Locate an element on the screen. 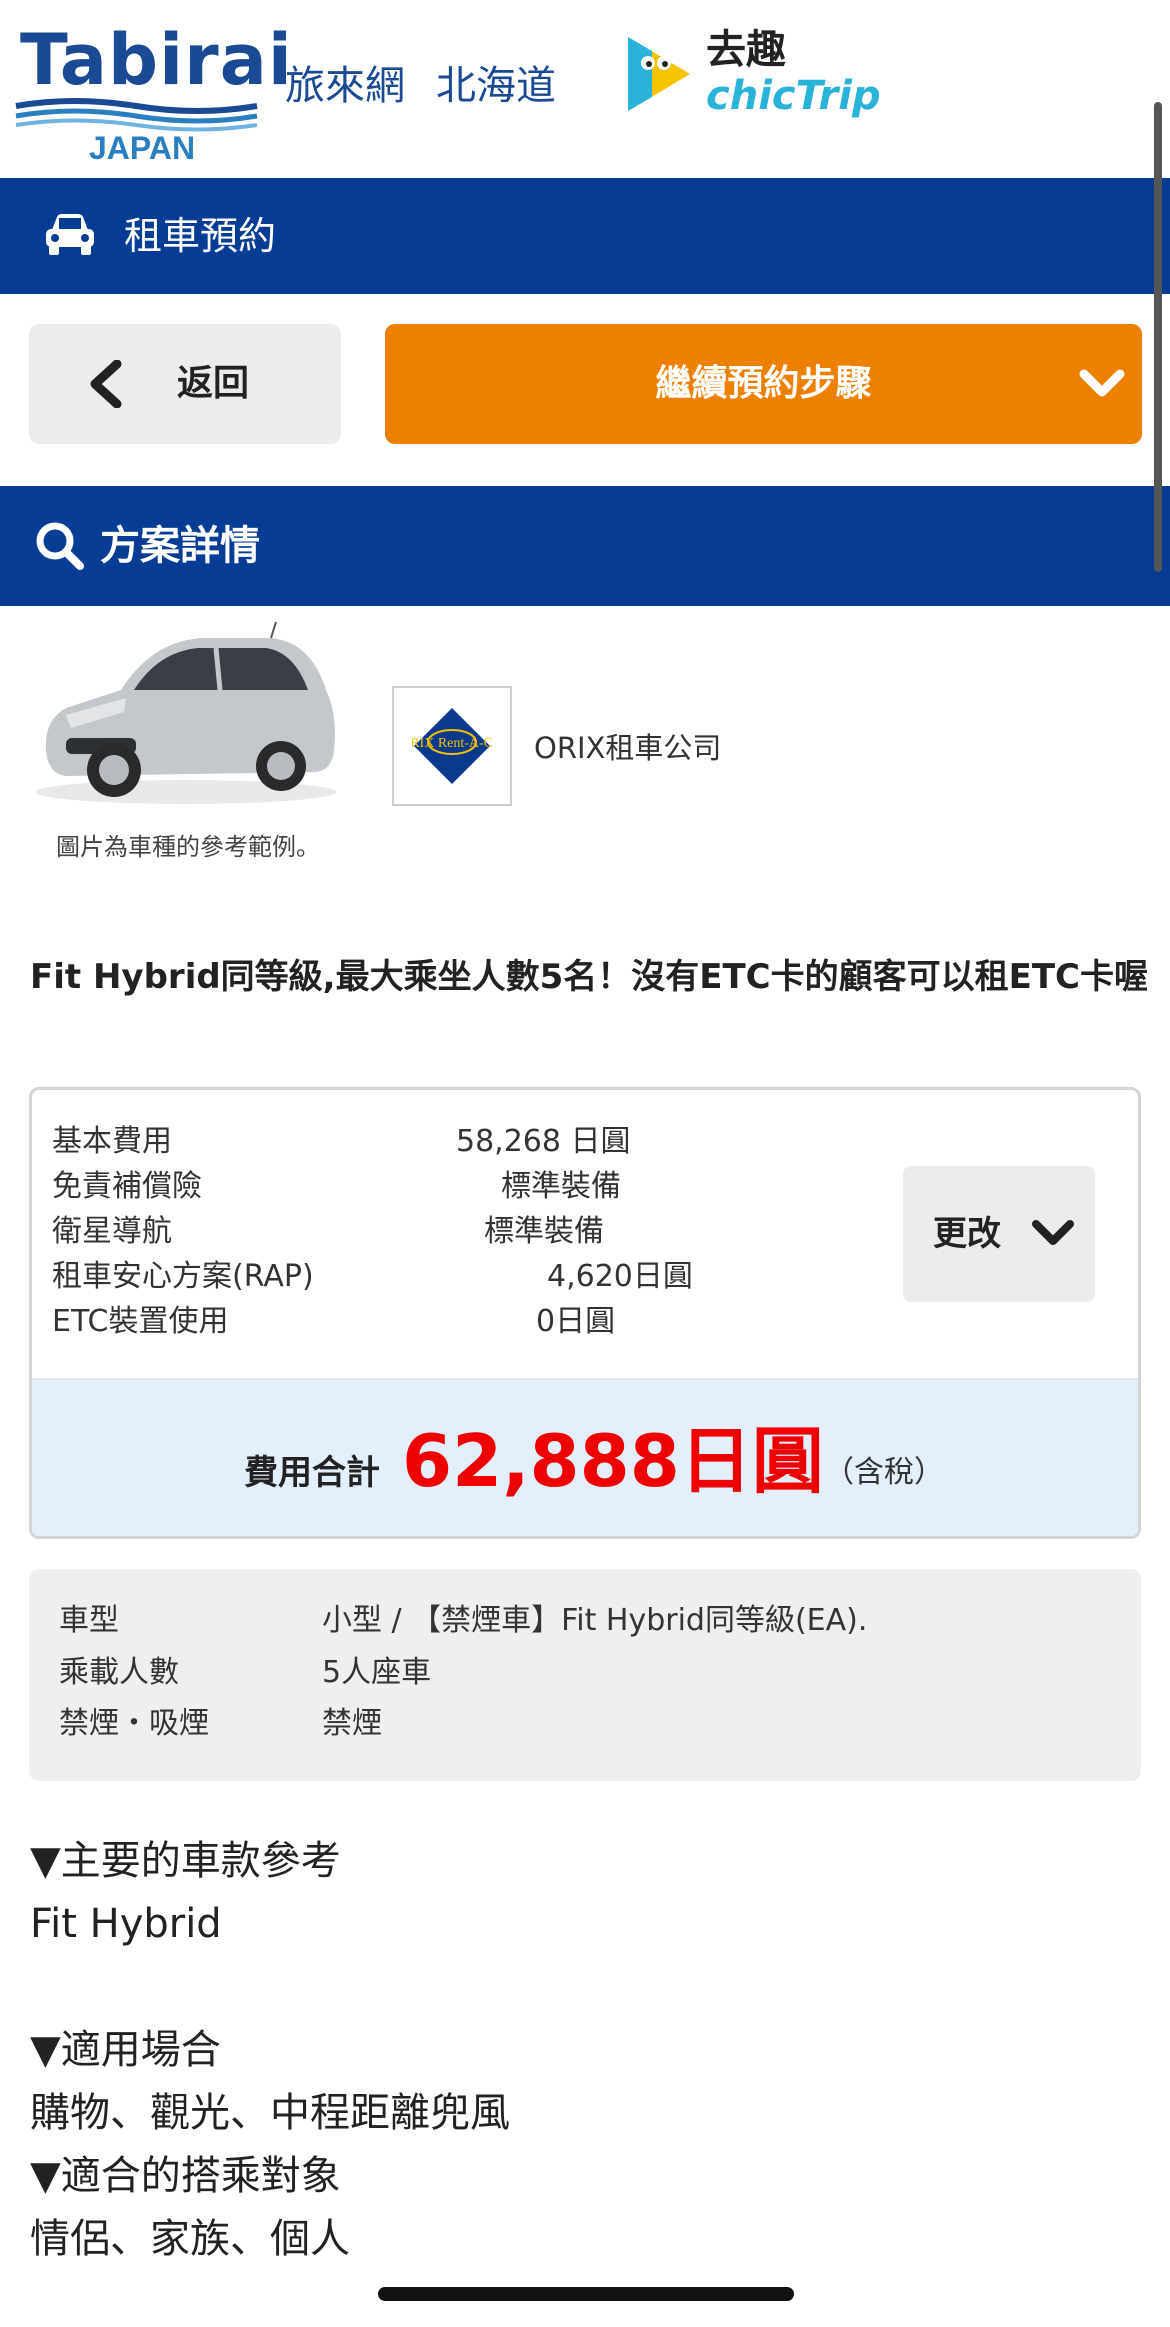 This screenshot has height=2327, width=1170. plan-title: Fit Hybrid同等級,最大乘坐人數5名！沒有ETC卡的顧客可以租ETC卡喔 is located at coordinates (589, 977).